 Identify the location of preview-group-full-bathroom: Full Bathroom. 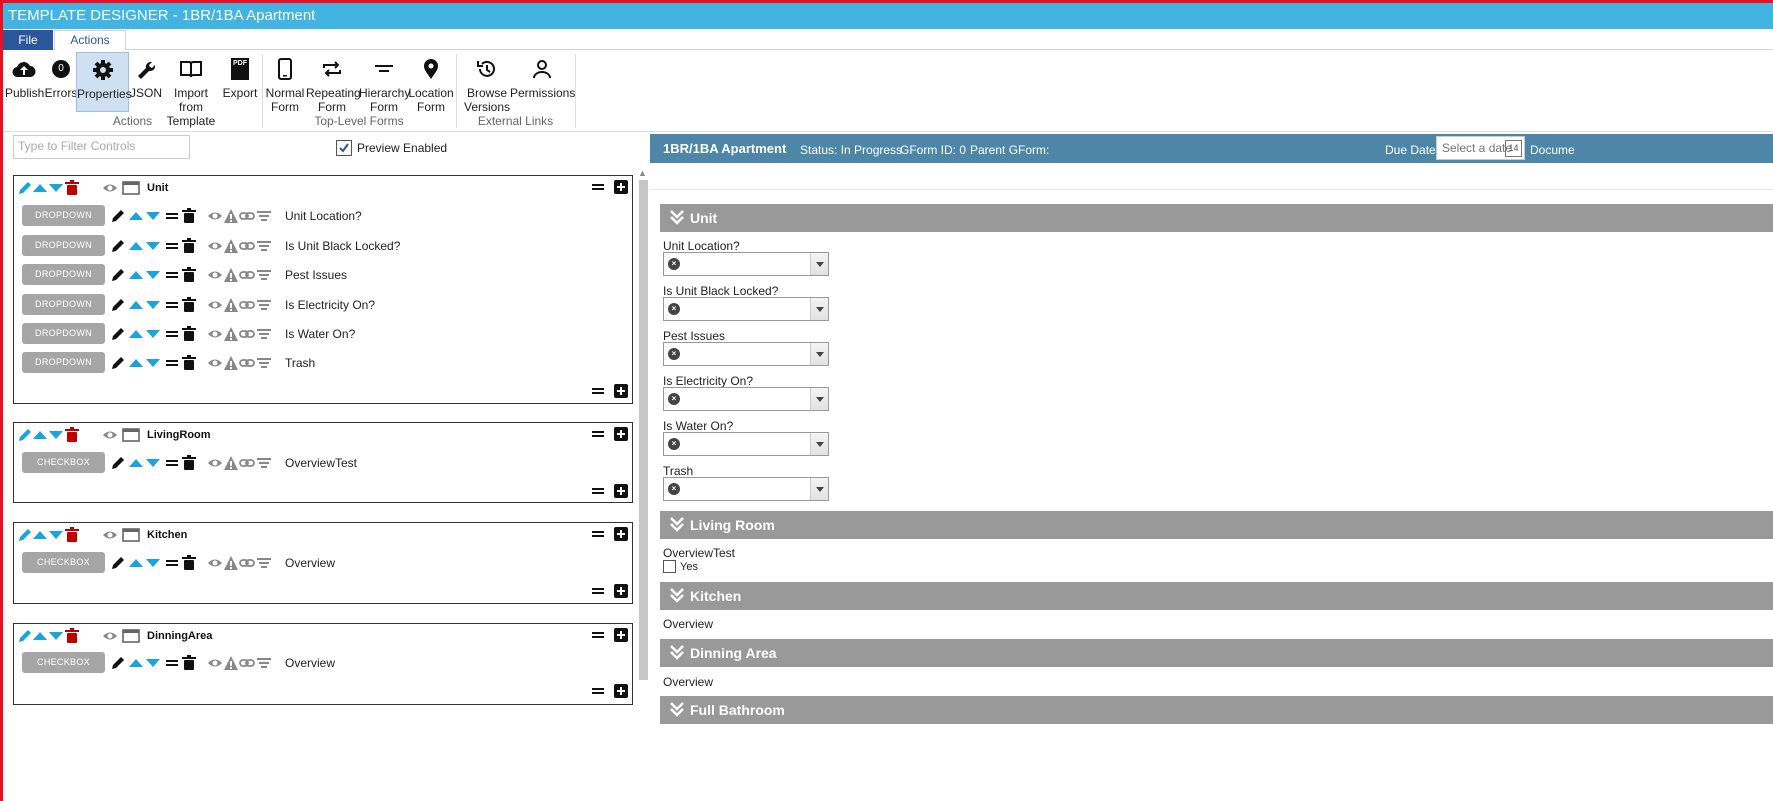
(1216, 710).